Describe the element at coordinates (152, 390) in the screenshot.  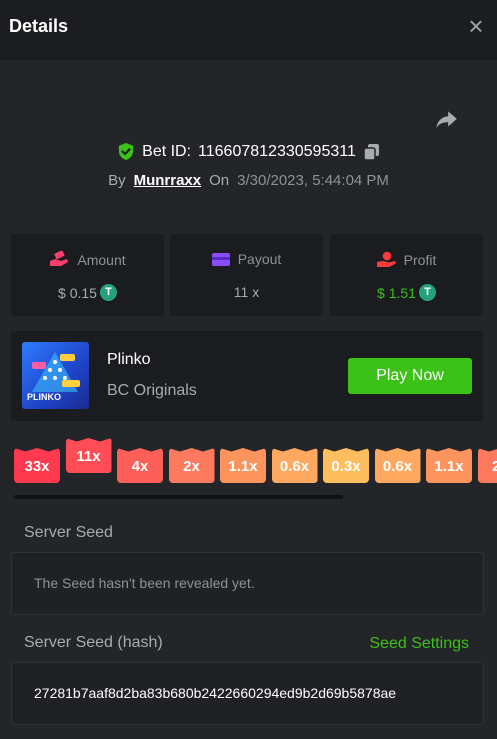
I see `game-provider: BC Originals` at that location.